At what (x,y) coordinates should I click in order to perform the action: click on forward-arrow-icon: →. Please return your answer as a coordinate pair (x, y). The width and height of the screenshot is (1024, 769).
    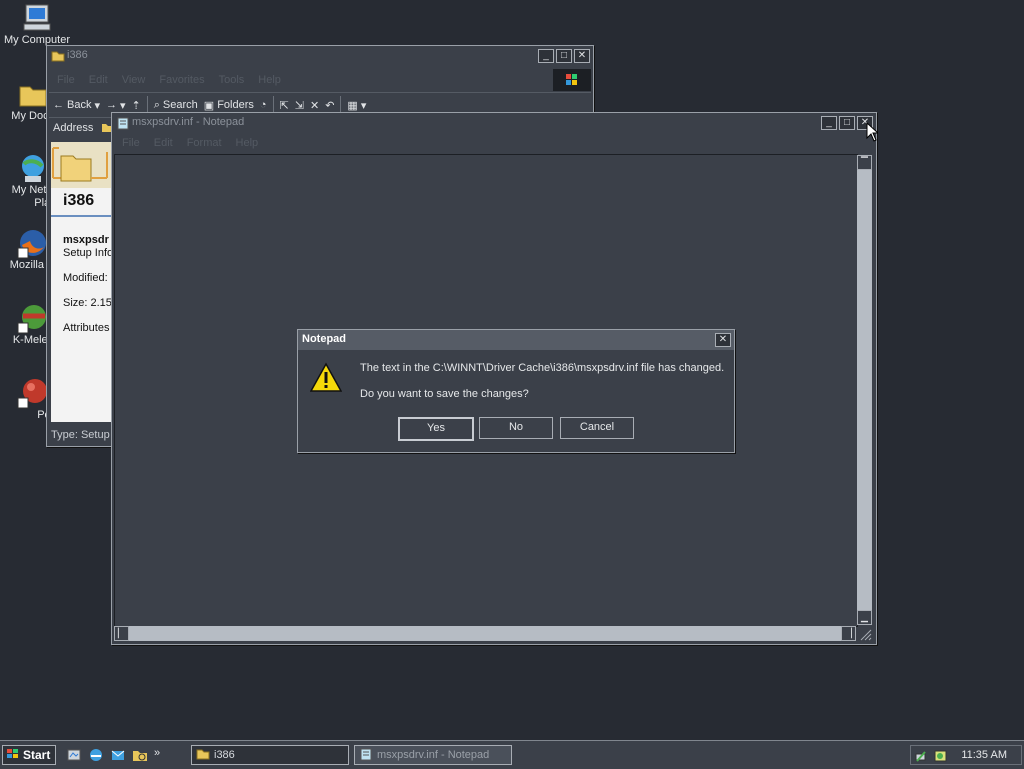
    Looking at the image, I should click on (111, 105).